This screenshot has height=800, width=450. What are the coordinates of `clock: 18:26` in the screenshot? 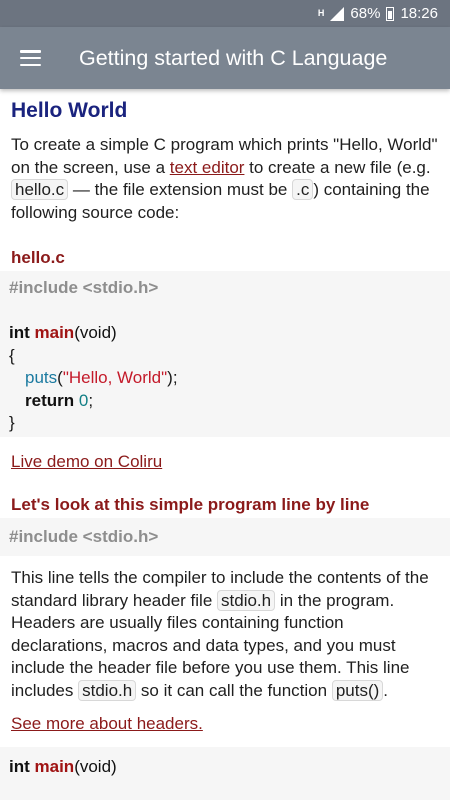 It's located at (419, 13).